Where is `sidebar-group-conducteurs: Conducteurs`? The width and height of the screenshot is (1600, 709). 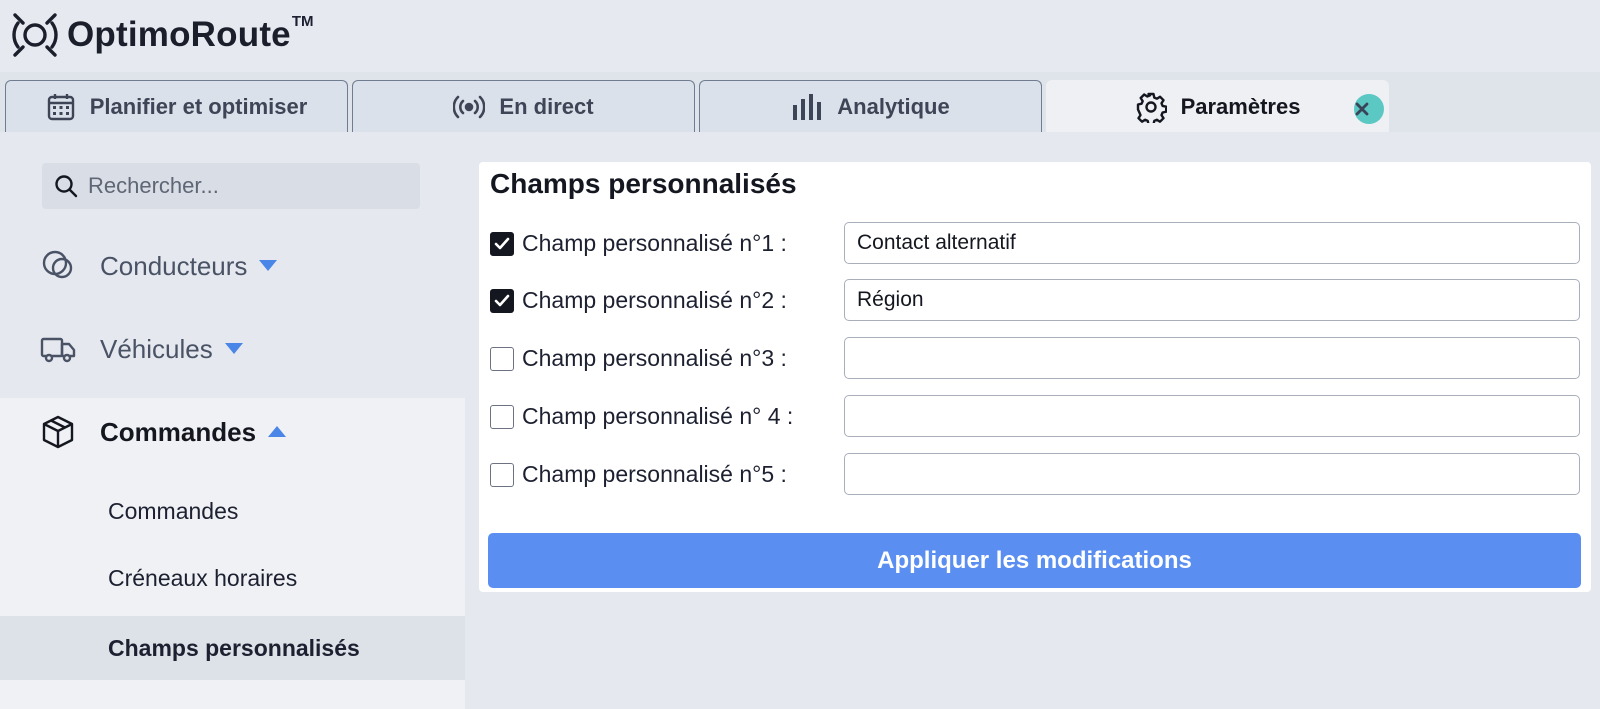 sidebar-group-conducteurs: Conducteurs is located at coordinates (159, 266).